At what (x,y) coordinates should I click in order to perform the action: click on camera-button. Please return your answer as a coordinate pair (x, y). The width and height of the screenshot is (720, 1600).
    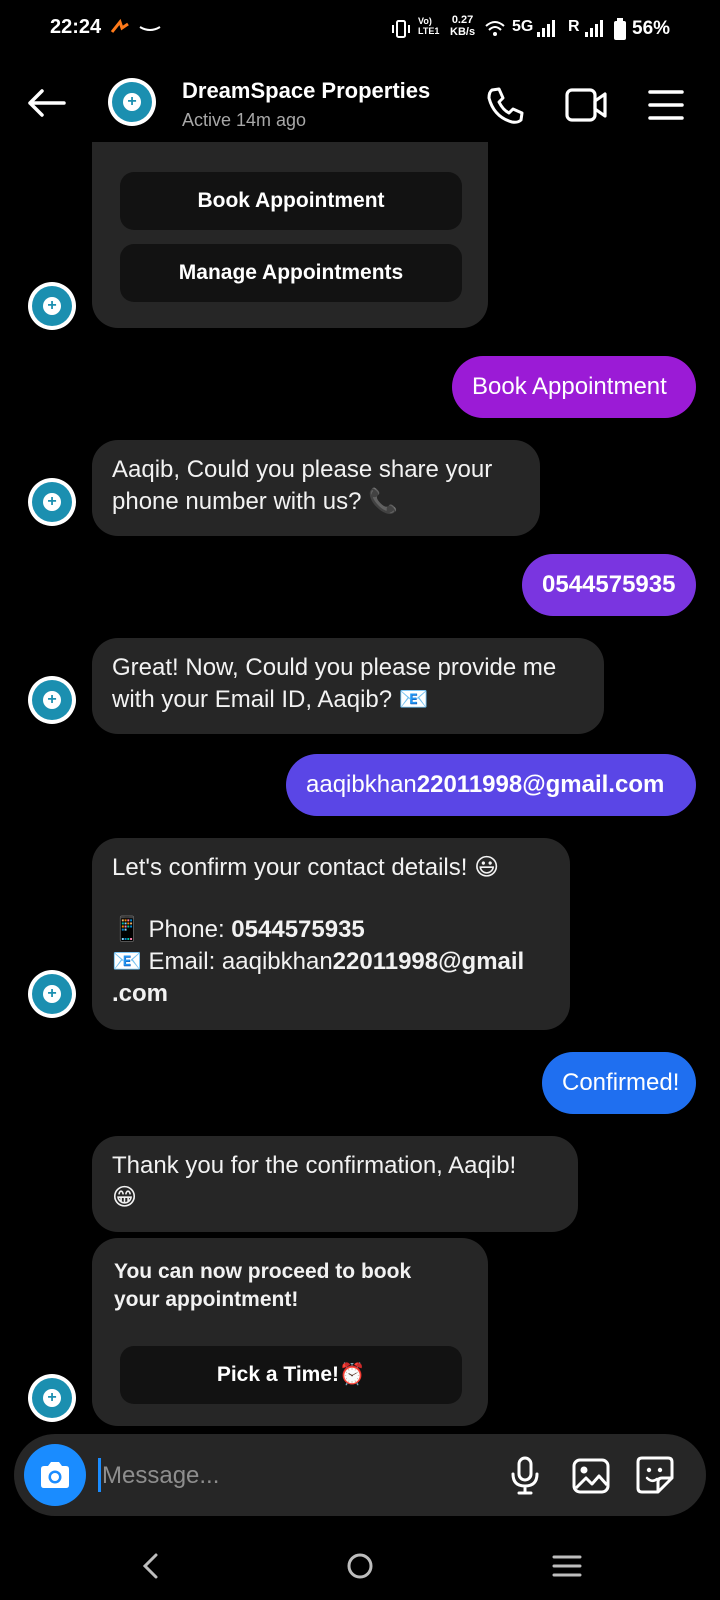
    Looking at the image, I should click on (55, 1475).